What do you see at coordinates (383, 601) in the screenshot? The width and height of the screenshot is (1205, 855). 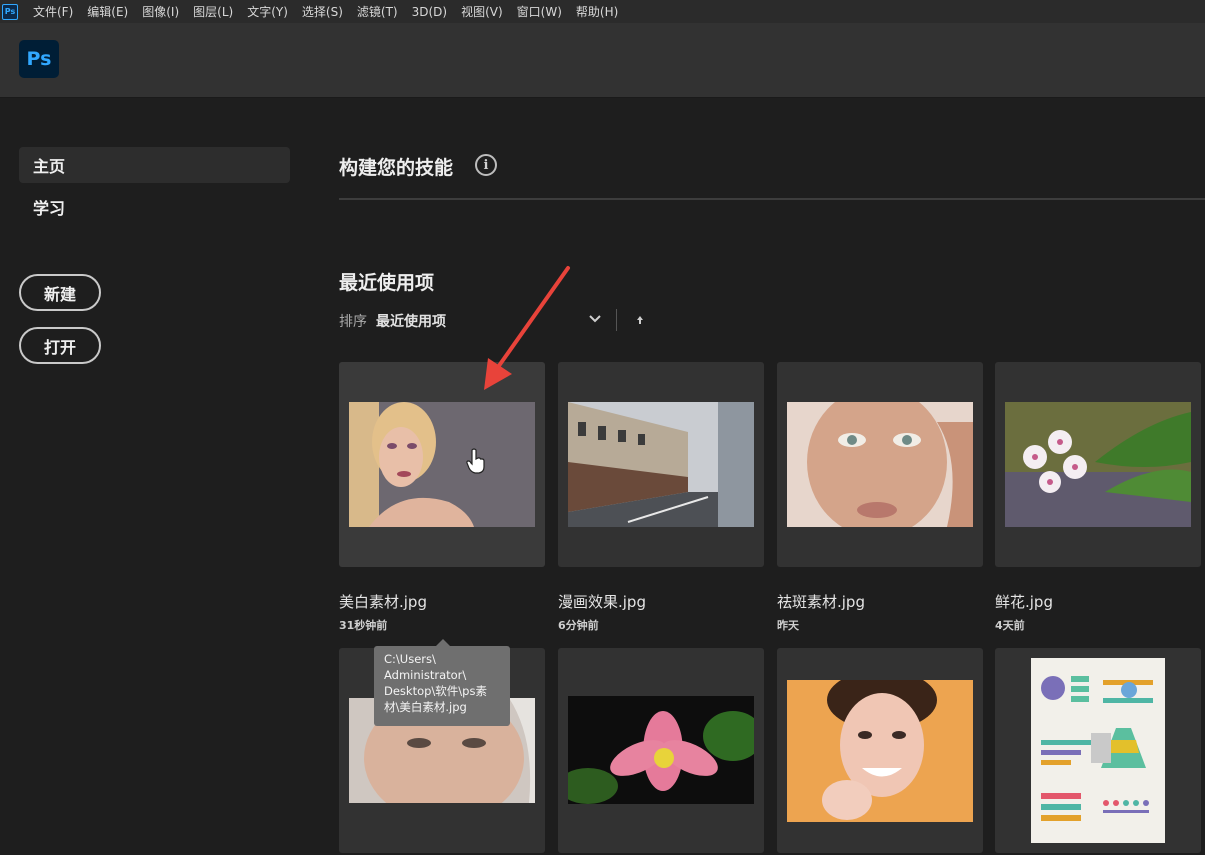 I see `file-name-1: 美白素材.jpg` at bounding box center [383, 601].